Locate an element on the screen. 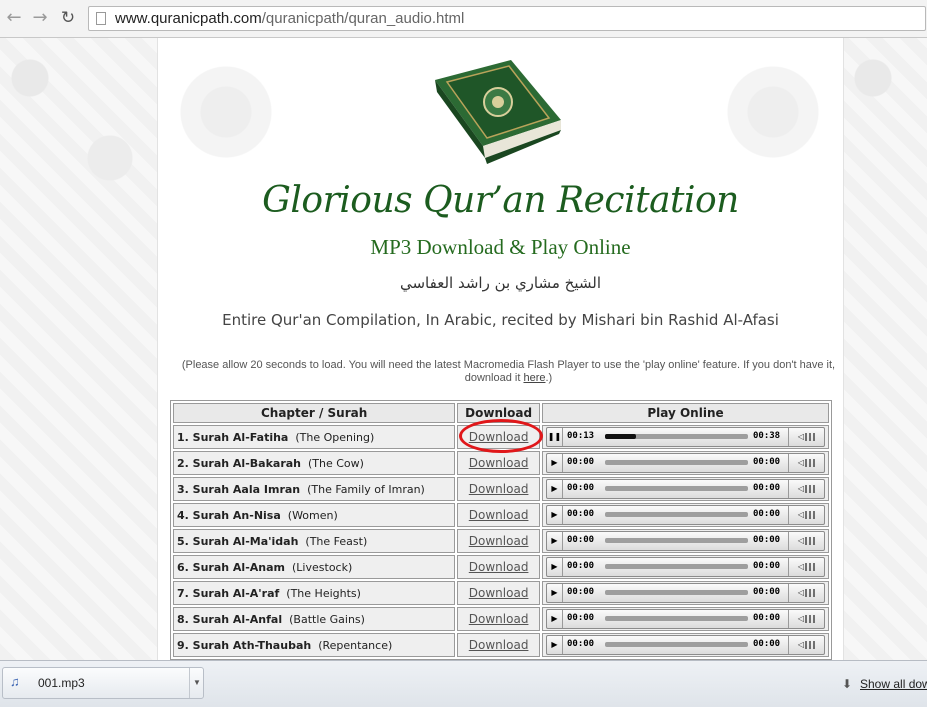  surah-cell: 9. Surah Ath-Thaubah (Repentance) is located at coordinates (314, 645).